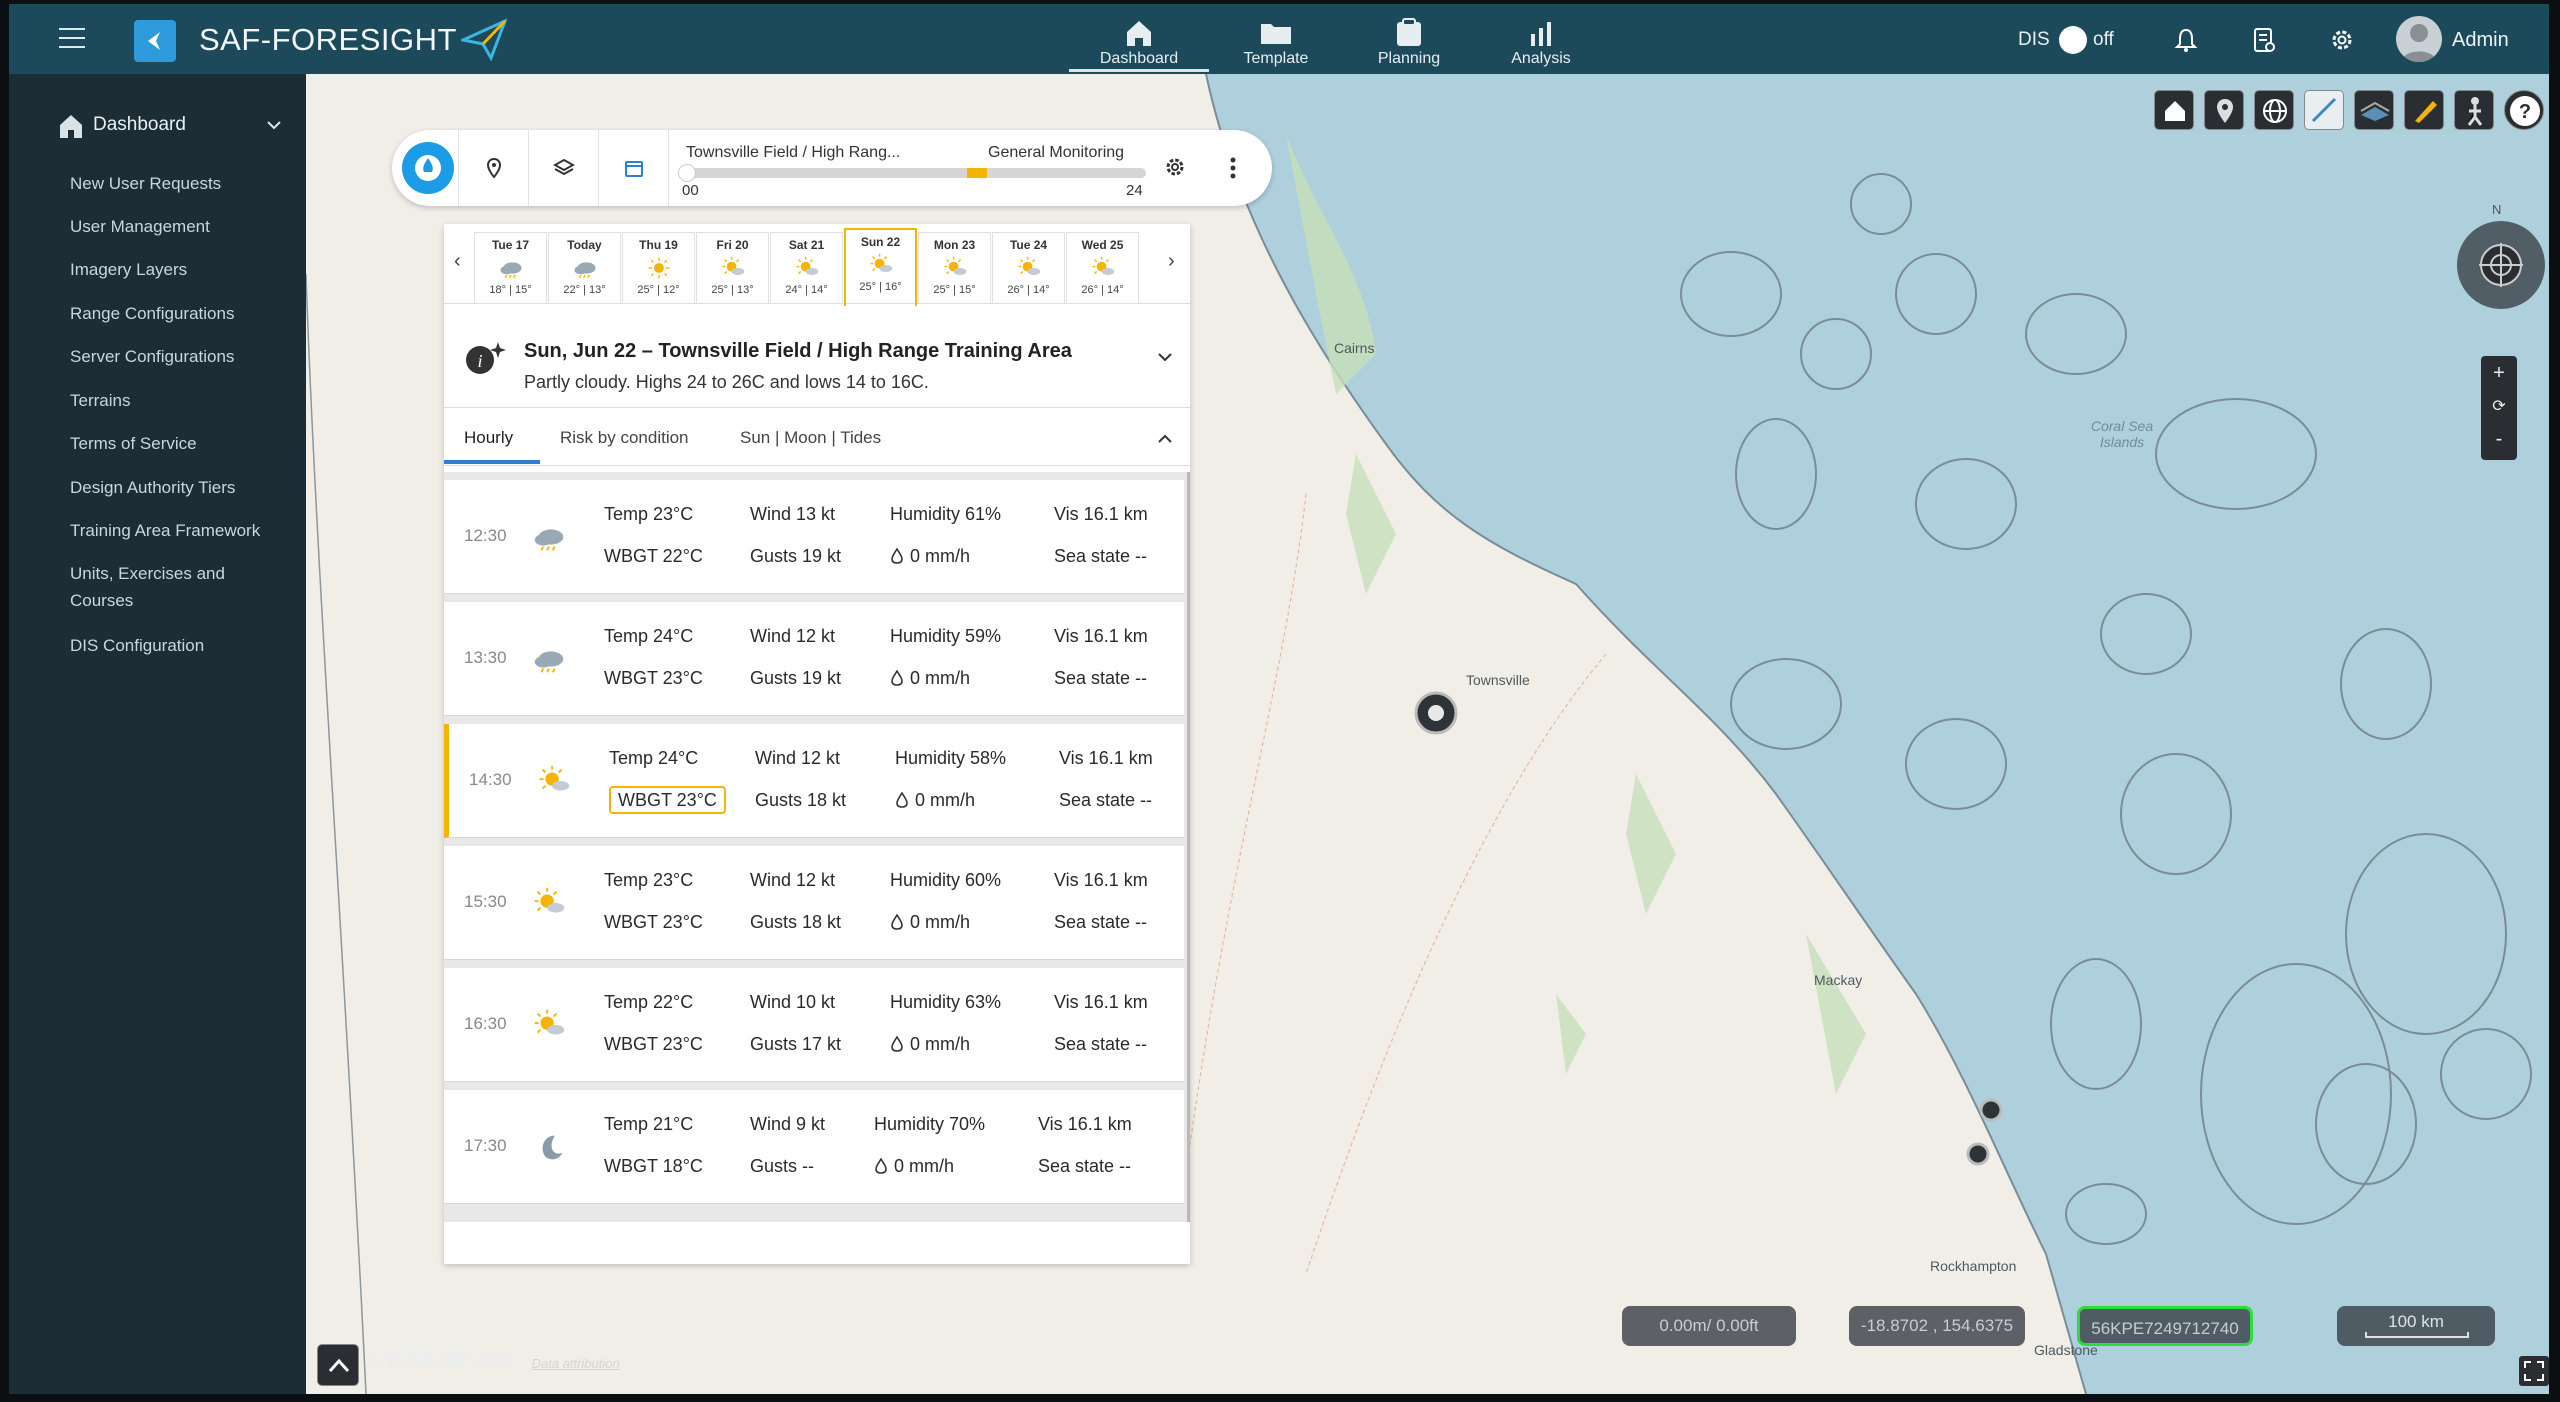  I want to click on day-card: Mon 23 25° | 15°, so click(954, 268).